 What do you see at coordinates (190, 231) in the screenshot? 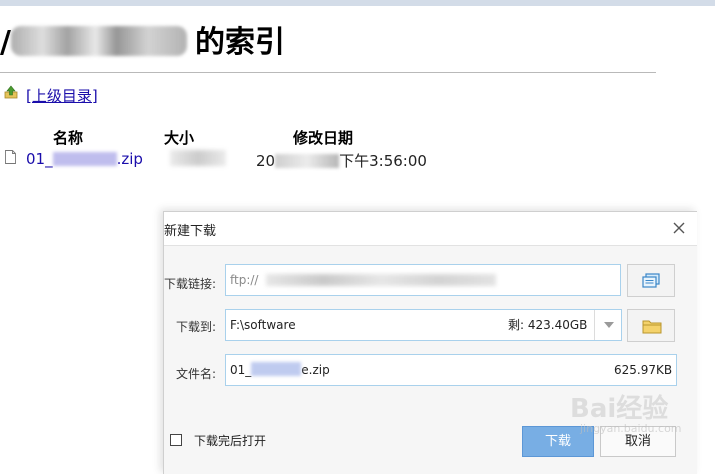
I see `dialog-title: 新建下载` at bounding box center [190, 231].